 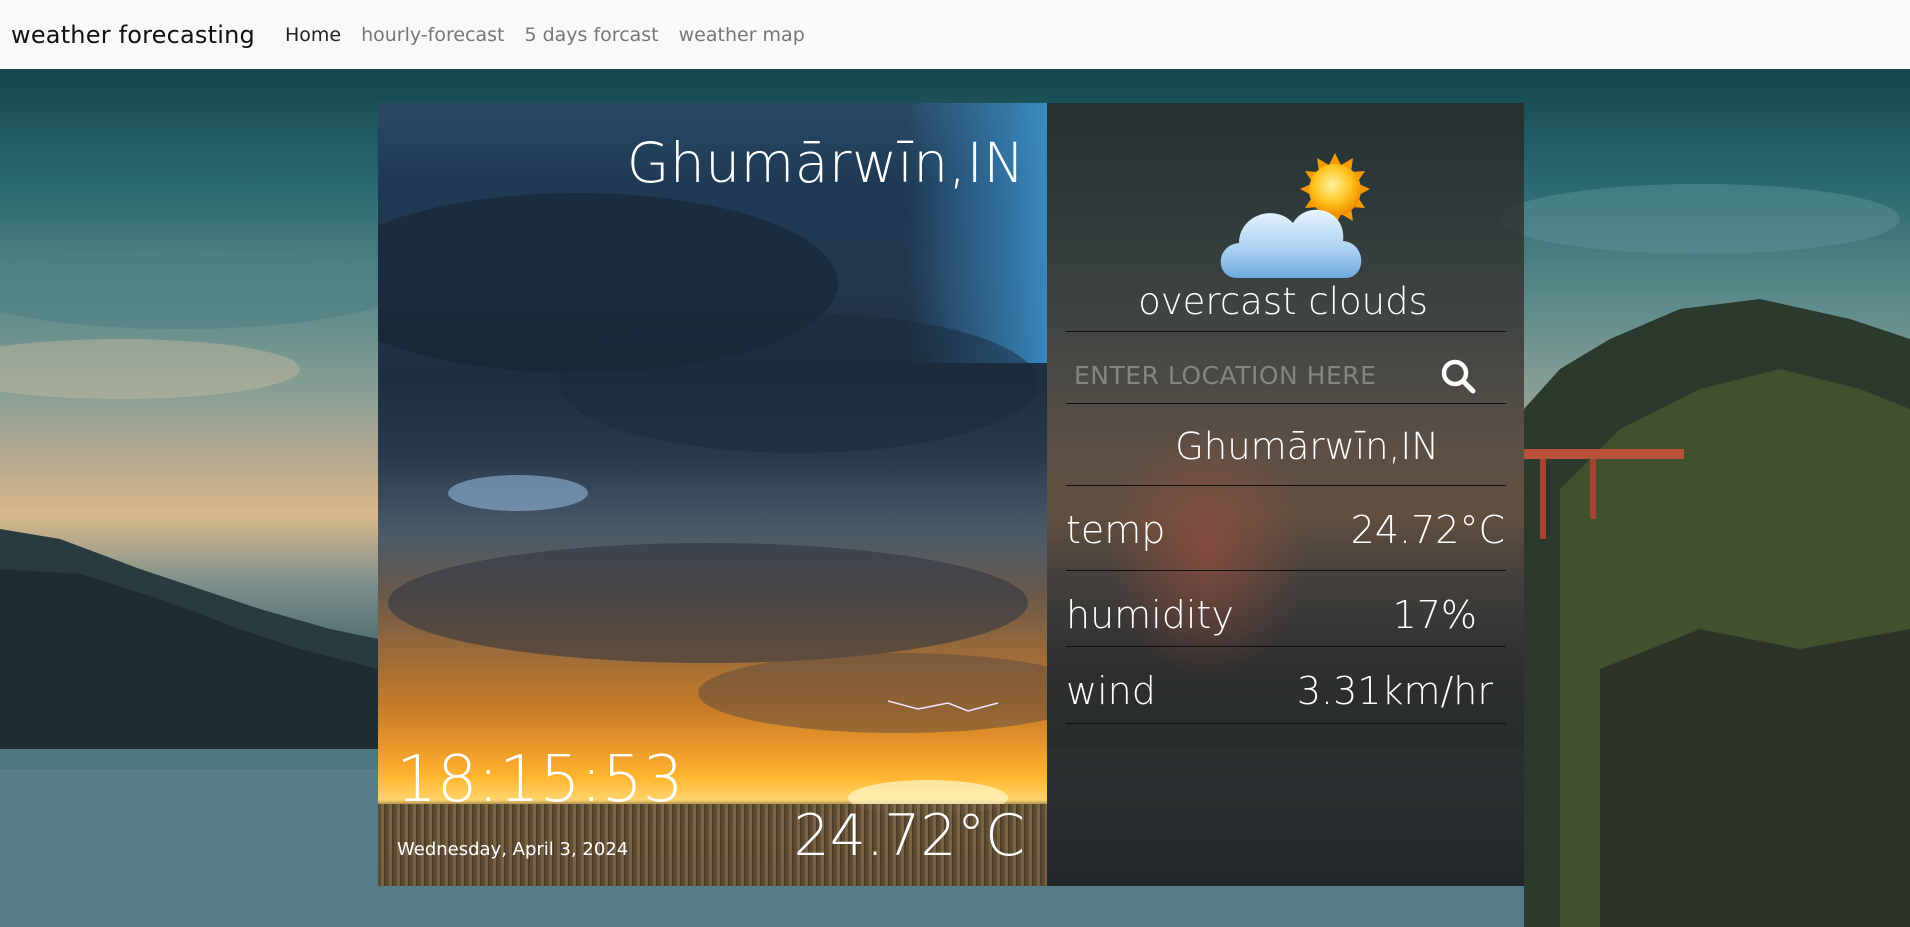 What do you see at coordinates (1295, 215) in the screenshot?
I see `cloud-sun-icon` at bounding box center [1295, 215].